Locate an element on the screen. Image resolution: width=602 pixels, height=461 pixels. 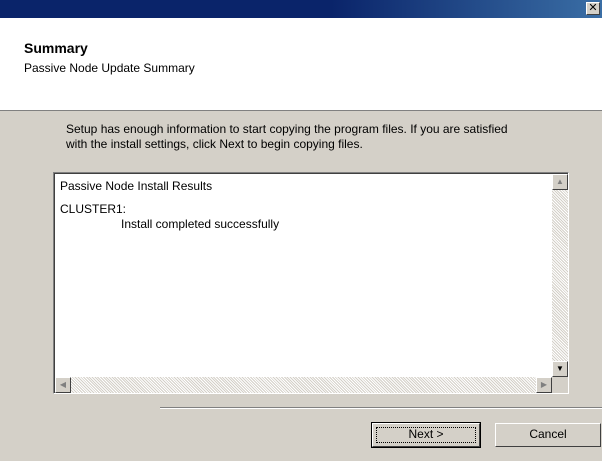
next-button: Next > is located at coordinates (426, 435).